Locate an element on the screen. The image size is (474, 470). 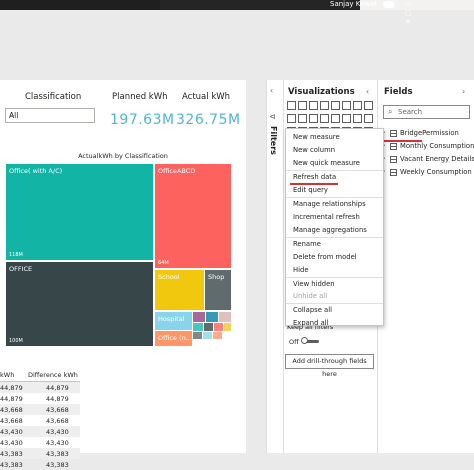
treemap-tile-hospital: Hospital is located at coordinates (173, 321).